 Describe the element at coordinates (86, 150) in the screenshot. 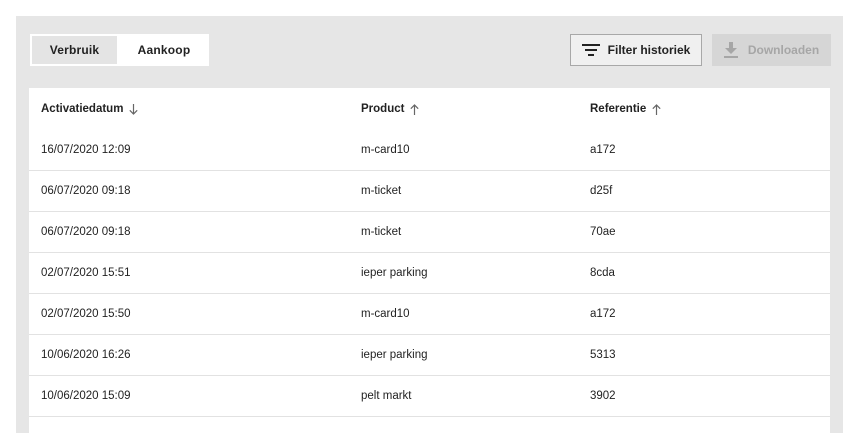

I see `cell-activatiedatum: 16/07/2020 12:09` at that location.